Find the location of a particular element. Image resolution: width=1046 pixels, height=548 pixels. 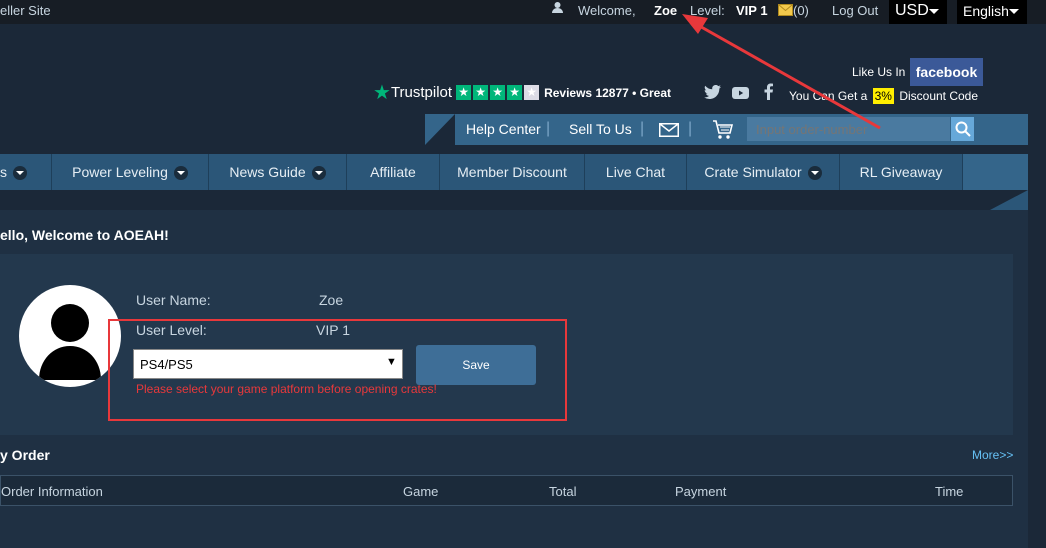

col-order-information: Order Information is located at coordinates (52, 491).